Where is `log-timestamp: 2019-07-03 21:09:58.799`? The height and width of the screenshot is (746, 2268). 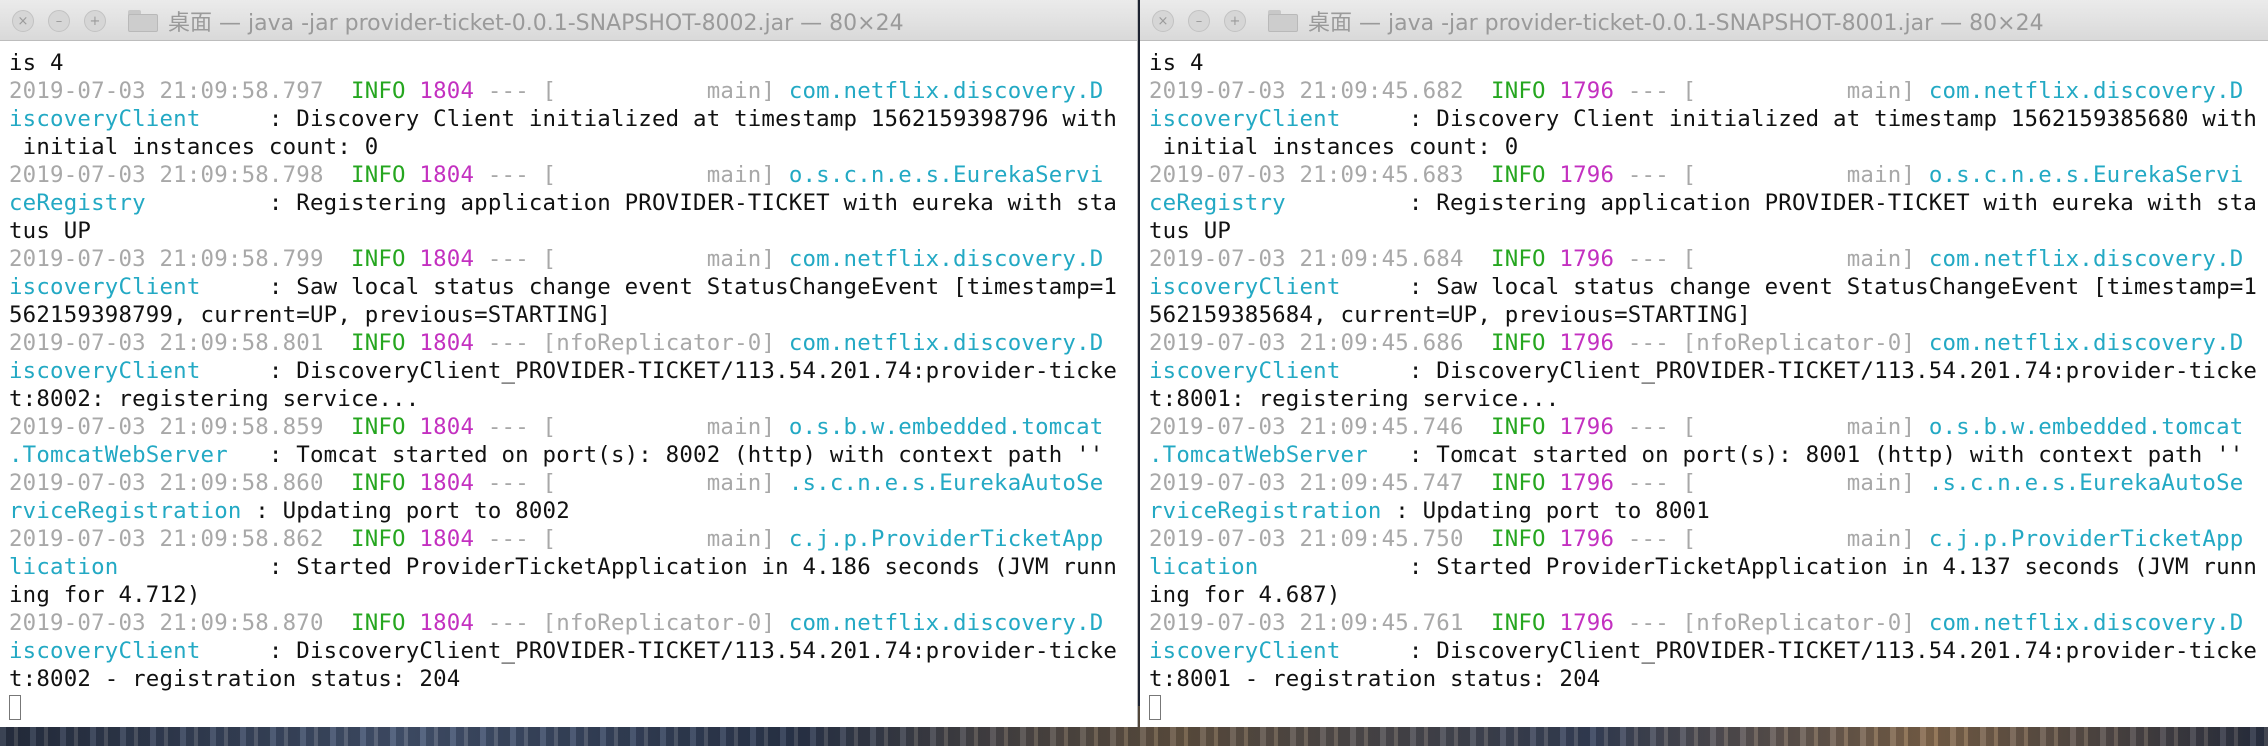
log-timestamp: 2019-07-03 21:09:58.799 is located at coordinates (166, 259).